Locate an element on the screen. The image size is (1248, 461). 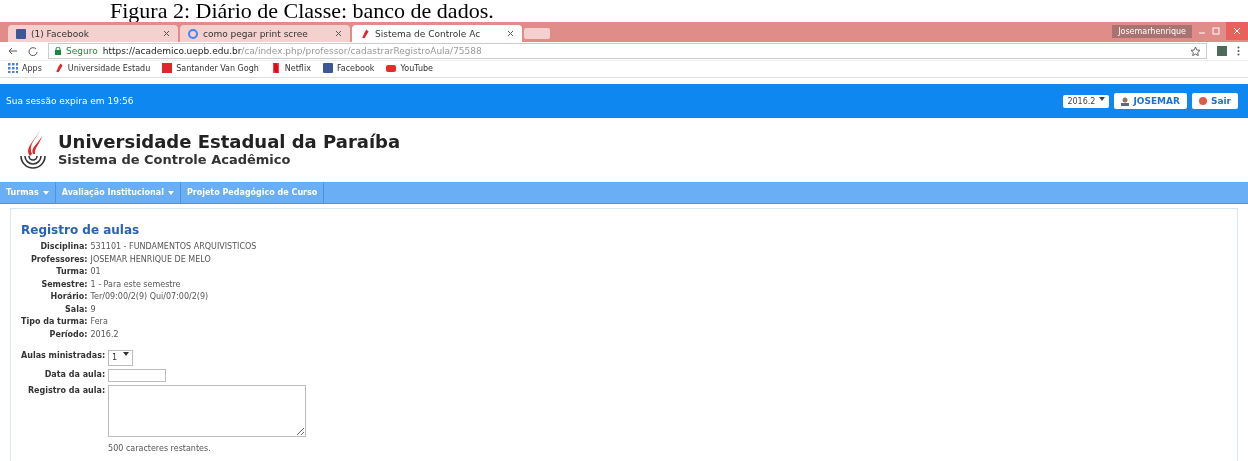
bookmark-link: Facebook is located at coordinates (348, 68).